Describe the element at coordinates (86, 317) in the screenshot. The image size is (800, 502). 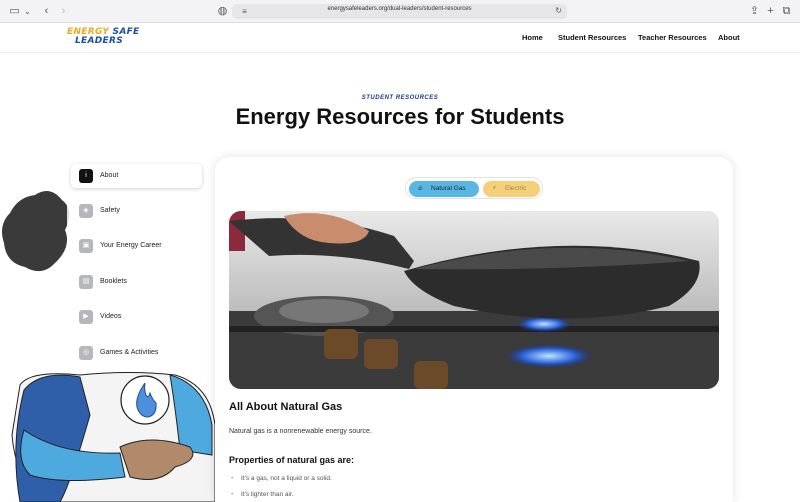
I see `play-icon: ▶` at that location.